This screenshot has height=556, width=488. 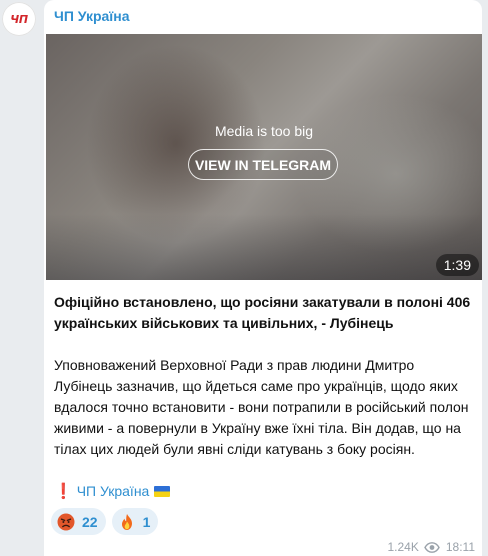 I want to click on eye-icon, so click(x=432, y=547).